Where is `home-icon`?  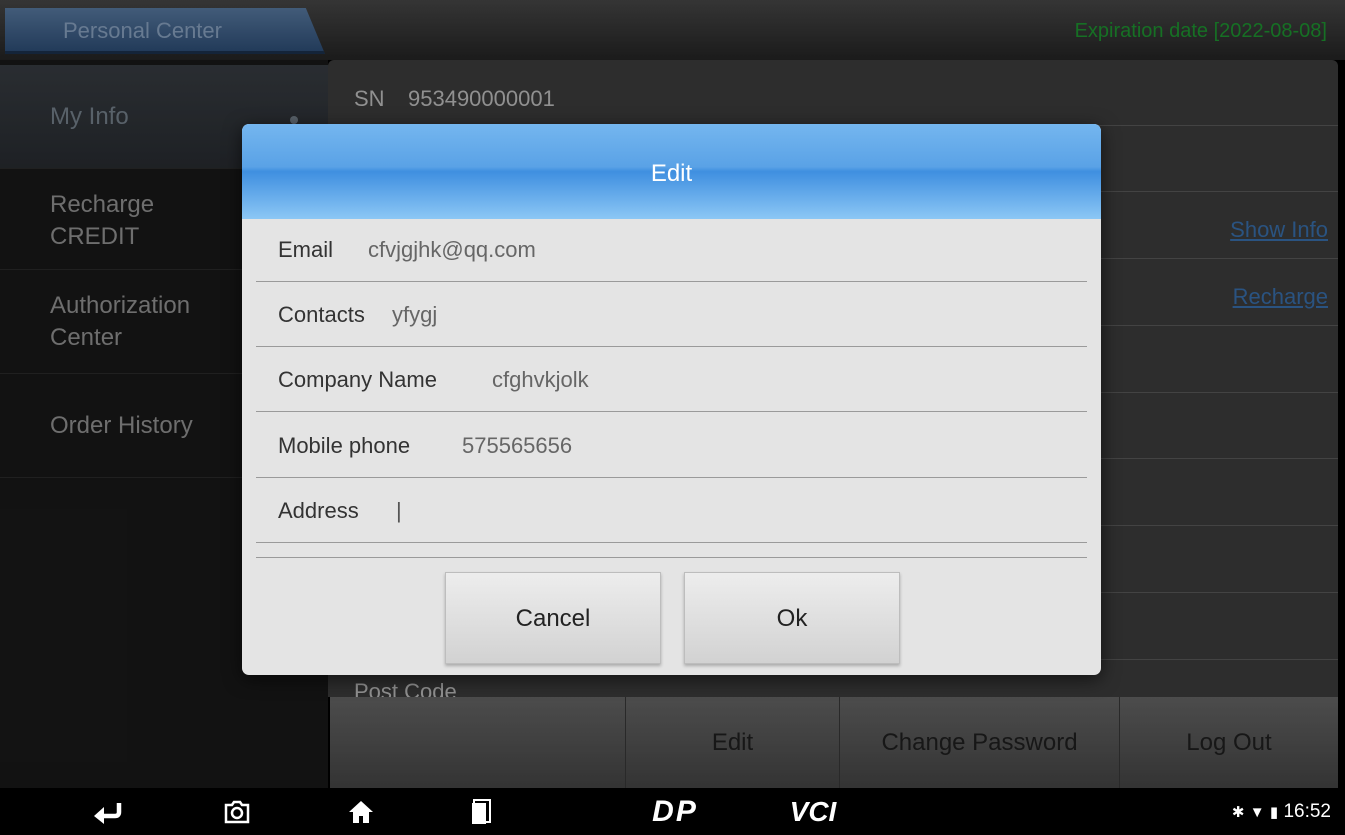 home-icon is located at coordinates (361, 811).